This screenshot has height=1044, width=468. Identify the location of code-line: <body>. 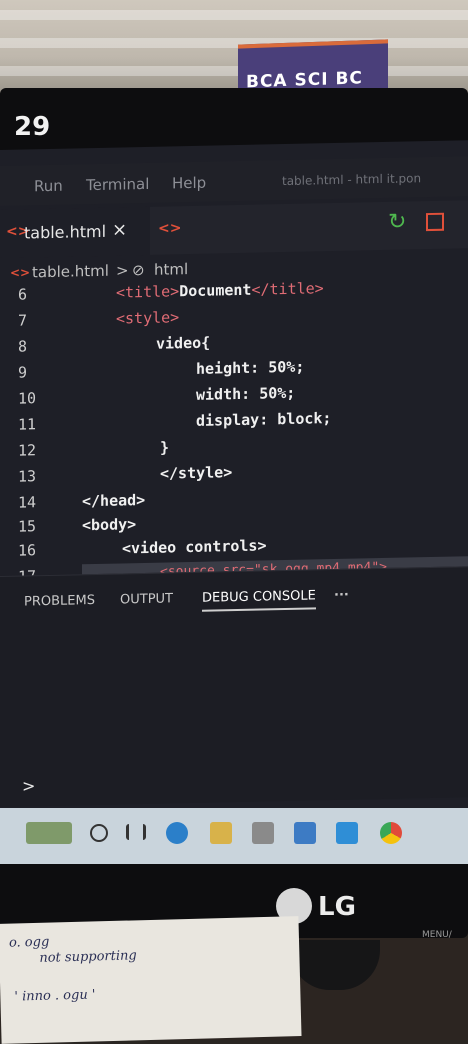
(109, 525).